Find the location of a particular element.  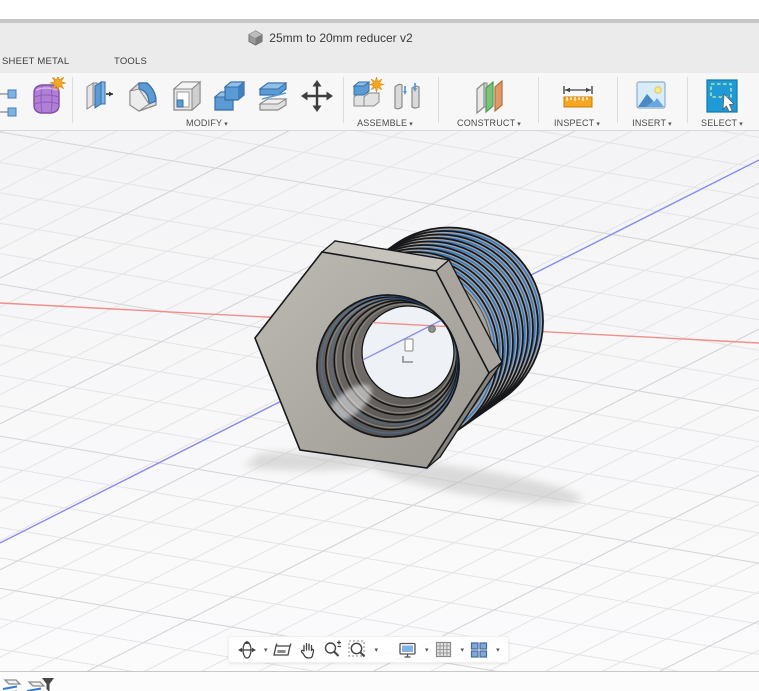

tab-sheet-metal: SHEET METAL is located at coordinates (35, 61).